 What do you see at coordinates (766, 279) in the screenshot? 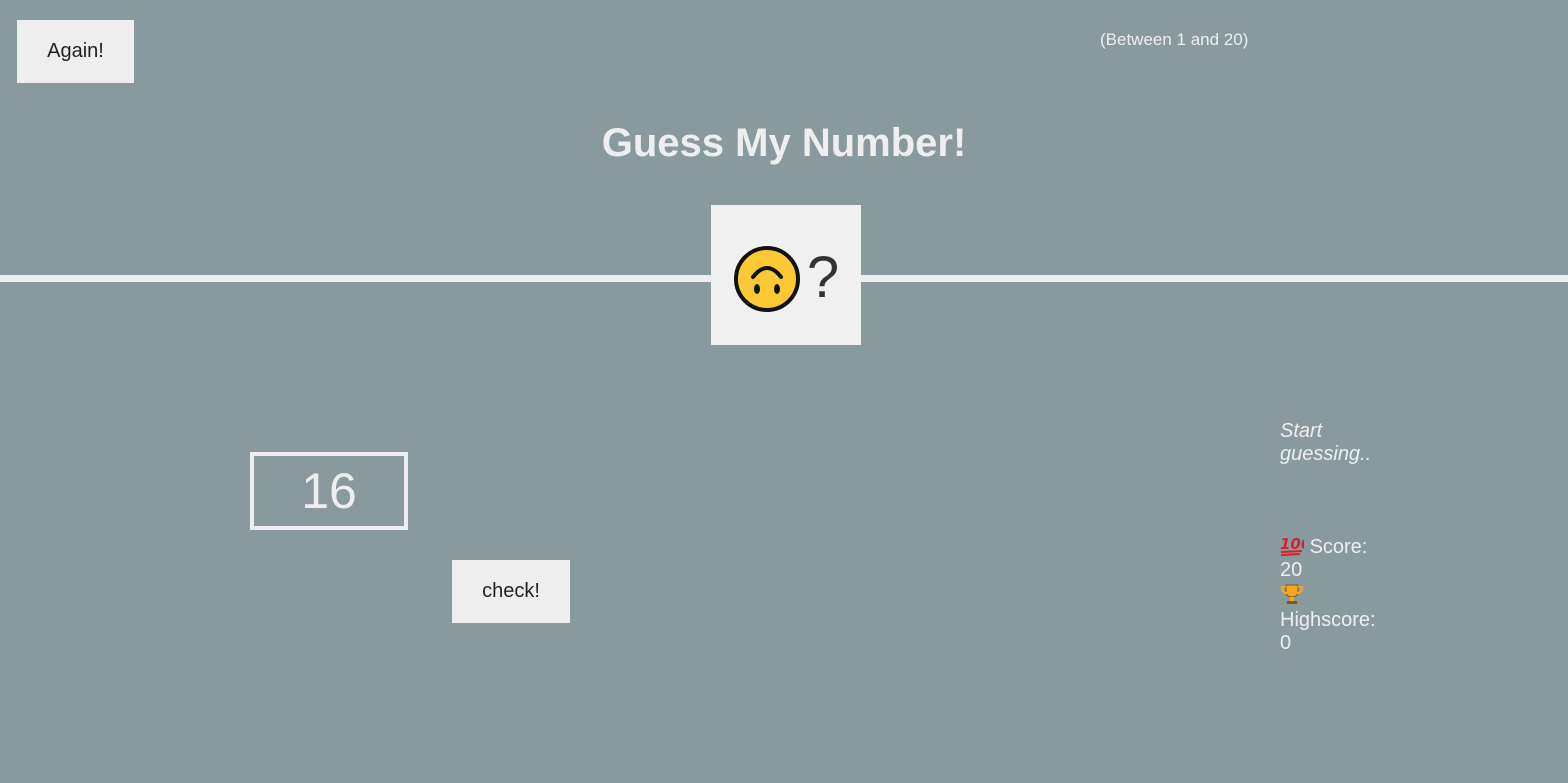
I see `upside-down-face-icon` at bounding box center [766, 279].